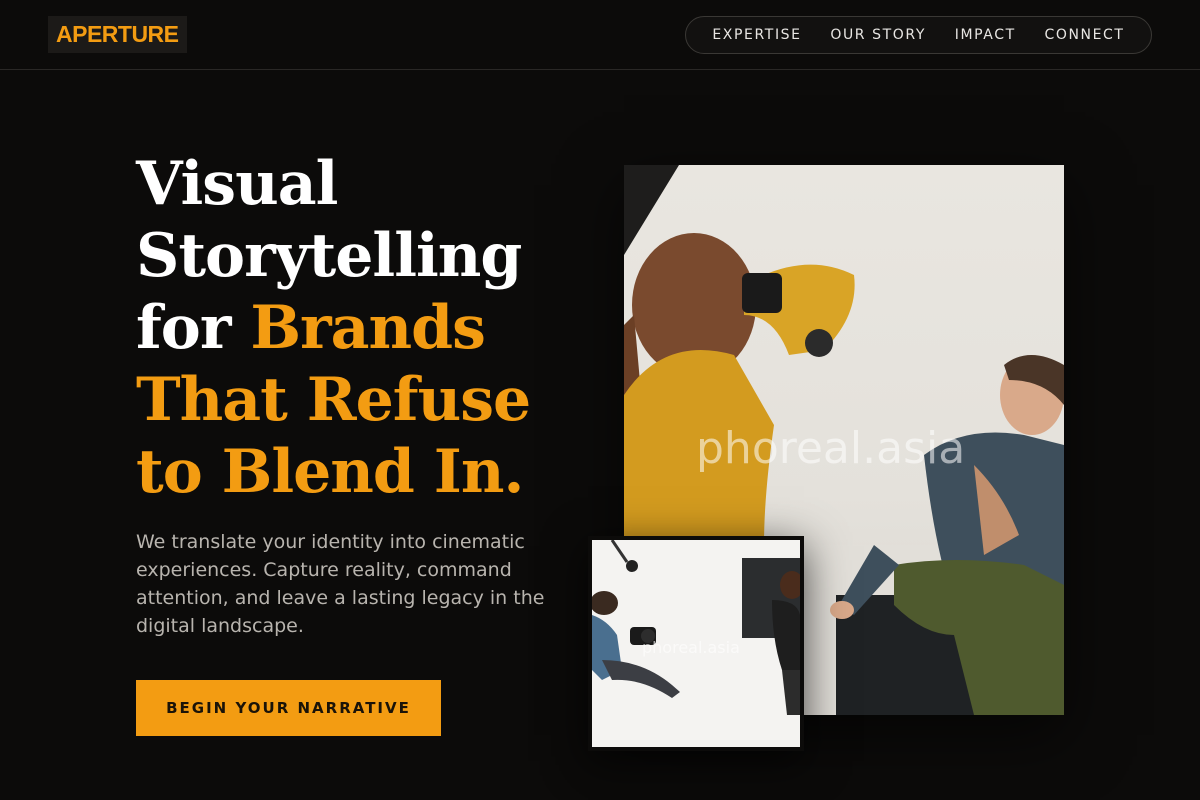 The width and height of the screenshot is (1200, 800). What do you see at coordinates (691, 647) in the screenshot?
I see `small-photo-watermark: phoreal.asia` at bounding box center [691, 647].